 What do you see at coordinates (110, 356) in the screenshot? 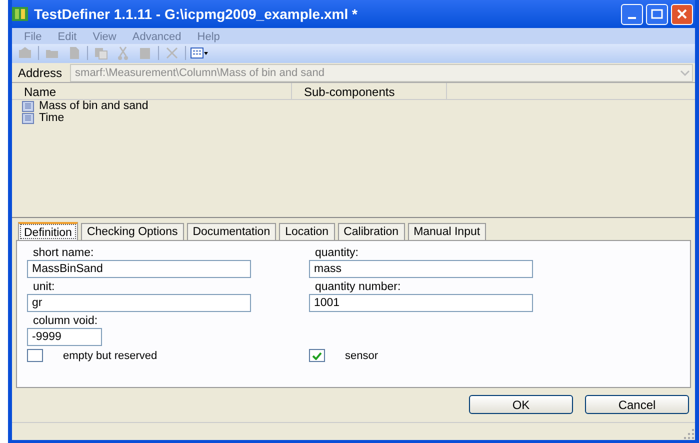
I see `checkbox-label: empty but reserved` at bounding box center [110, 356].